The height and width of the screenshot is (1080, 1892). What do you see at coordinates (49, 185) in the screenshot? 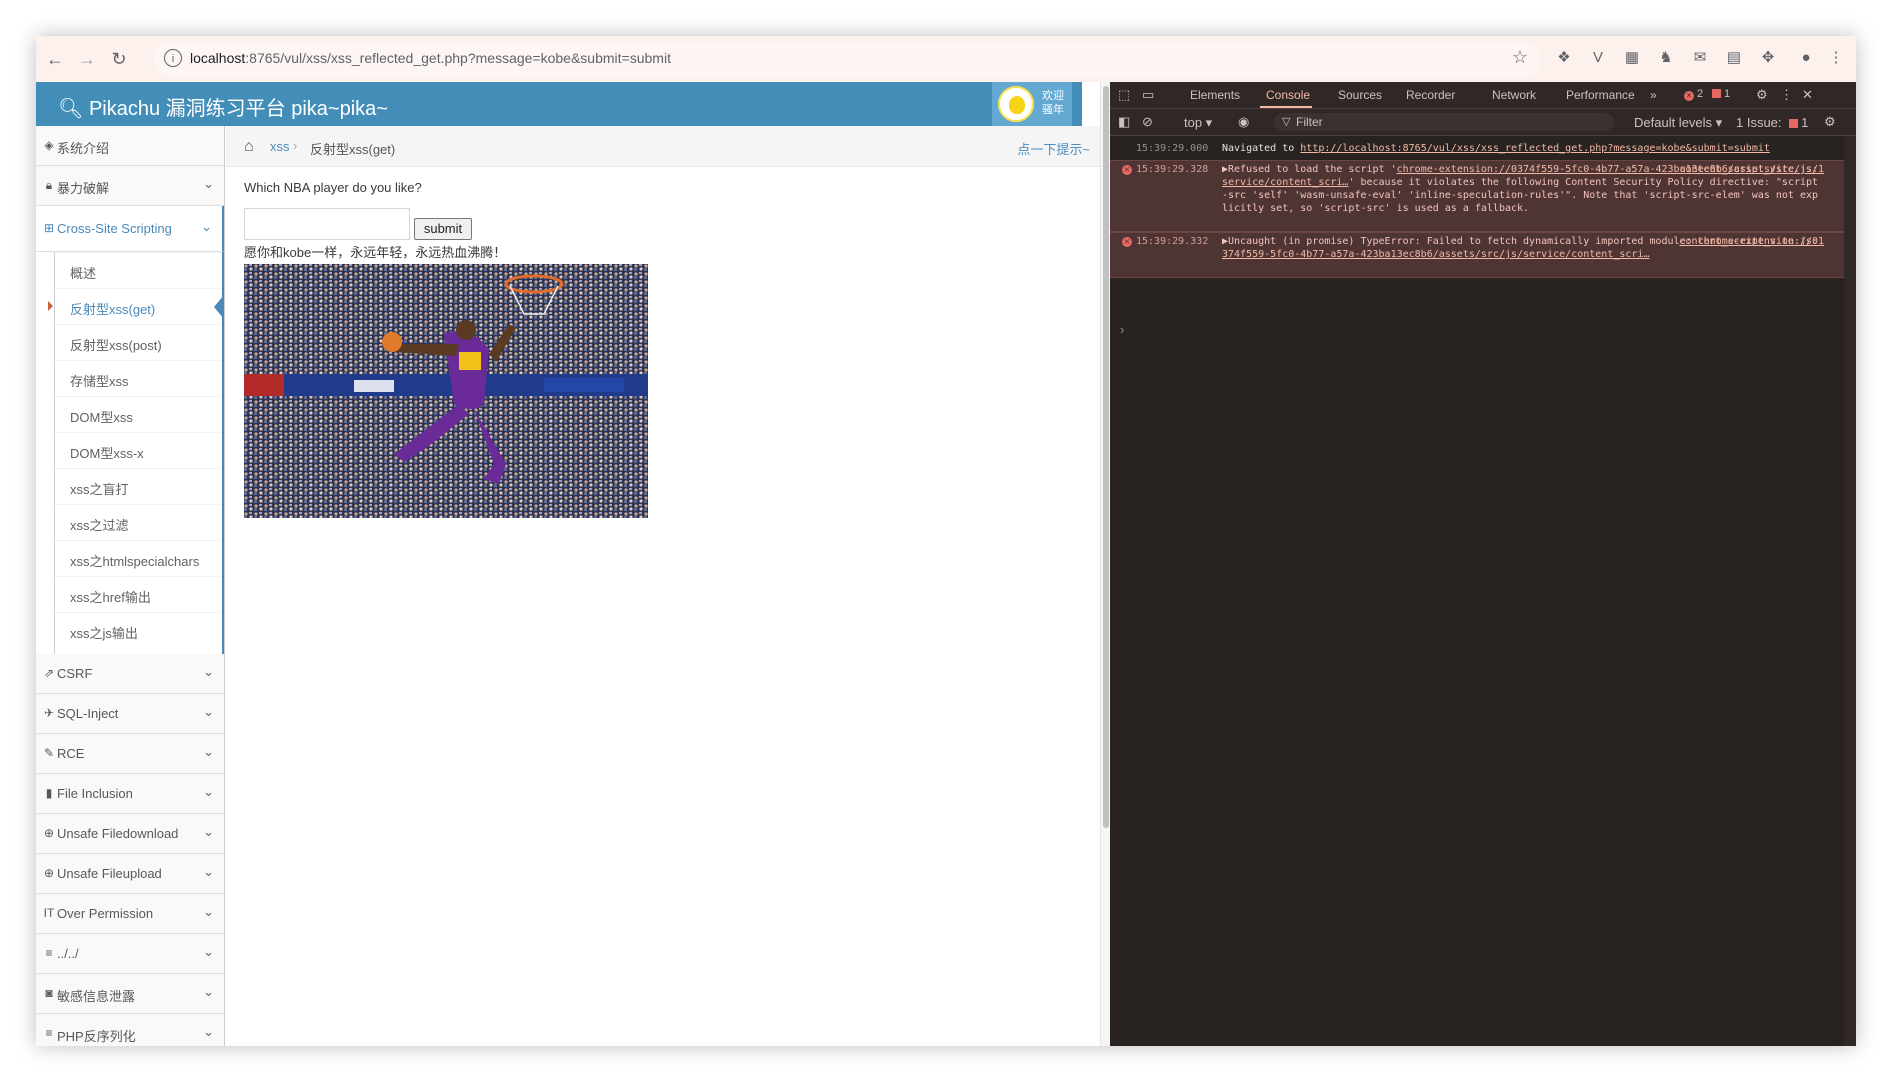
I see `lock-icon: 🔒︎` at bounding box center [49, 185].